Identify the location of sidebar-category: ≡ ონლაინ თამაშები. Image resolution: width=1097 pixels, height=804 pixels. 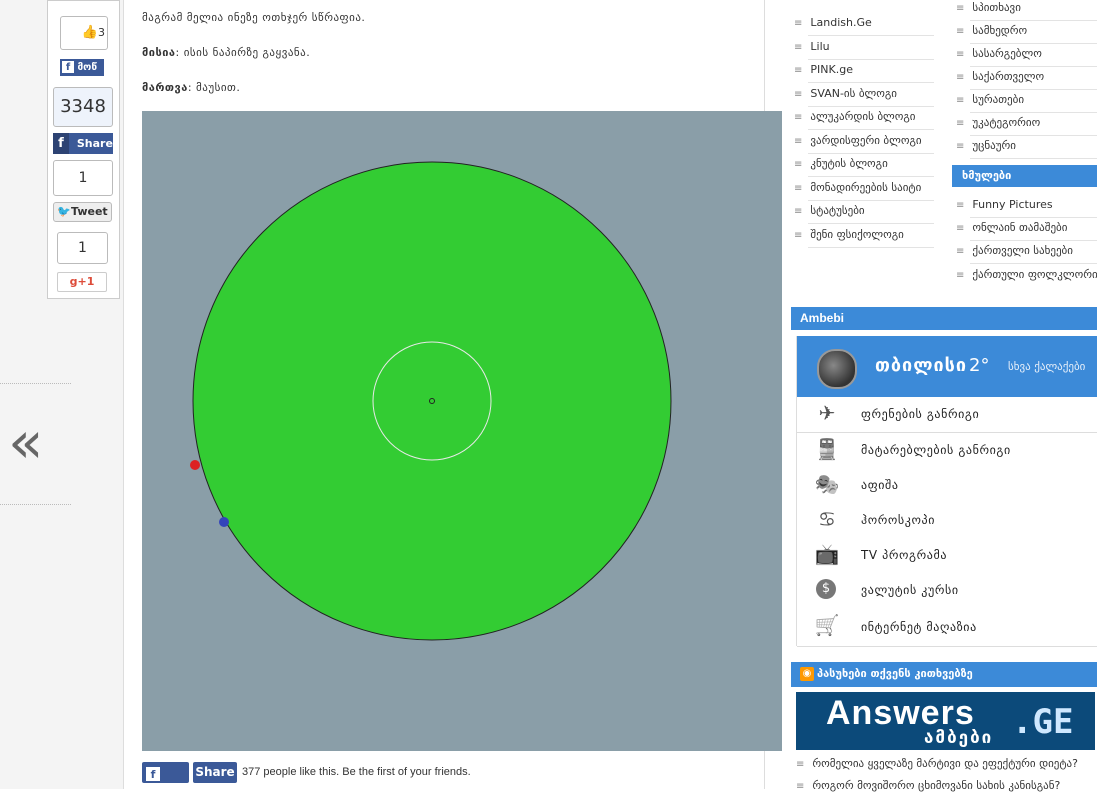
(1020, 227).